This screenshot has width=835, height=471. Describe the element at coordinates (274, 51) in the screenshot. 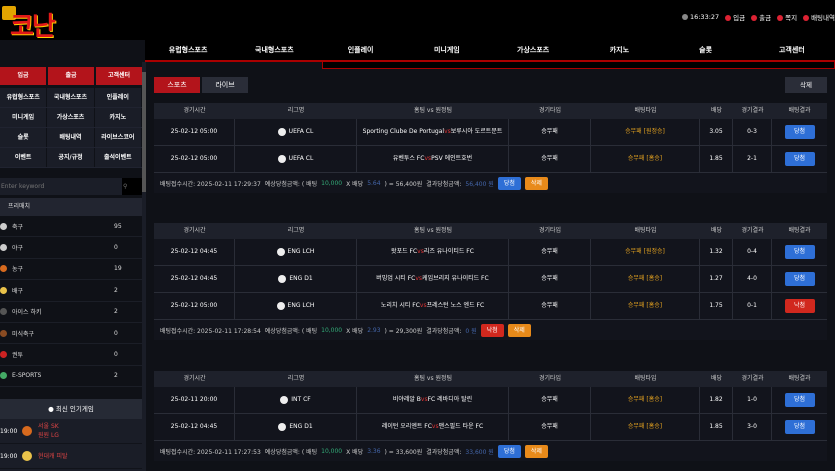

I see `nav-item-domestic-sports: 국내형스포츠` at that location.